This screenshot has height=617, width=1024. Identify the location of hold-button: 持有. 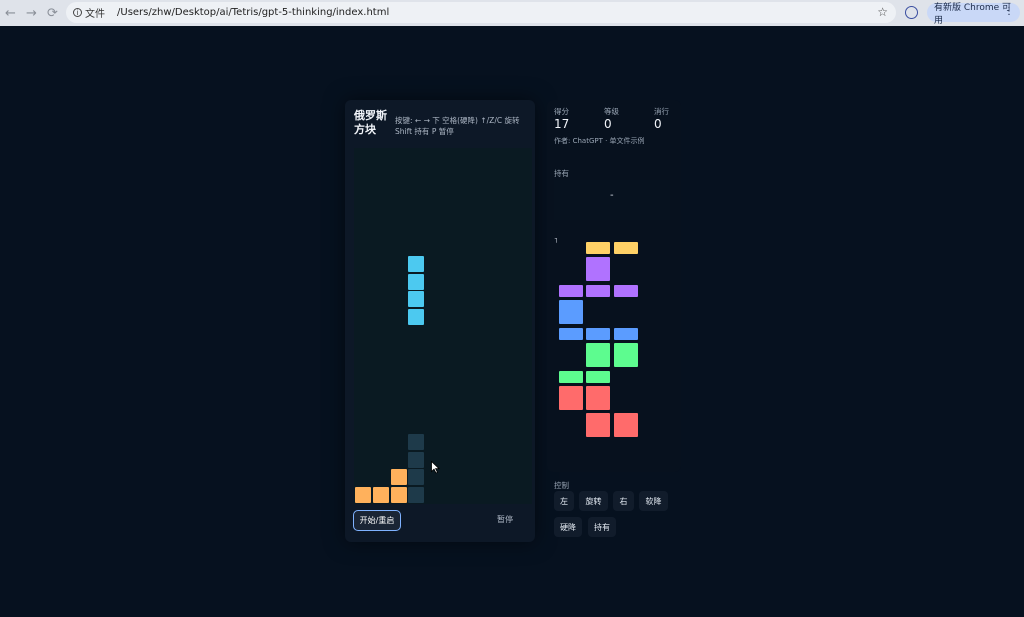
(602, 527).